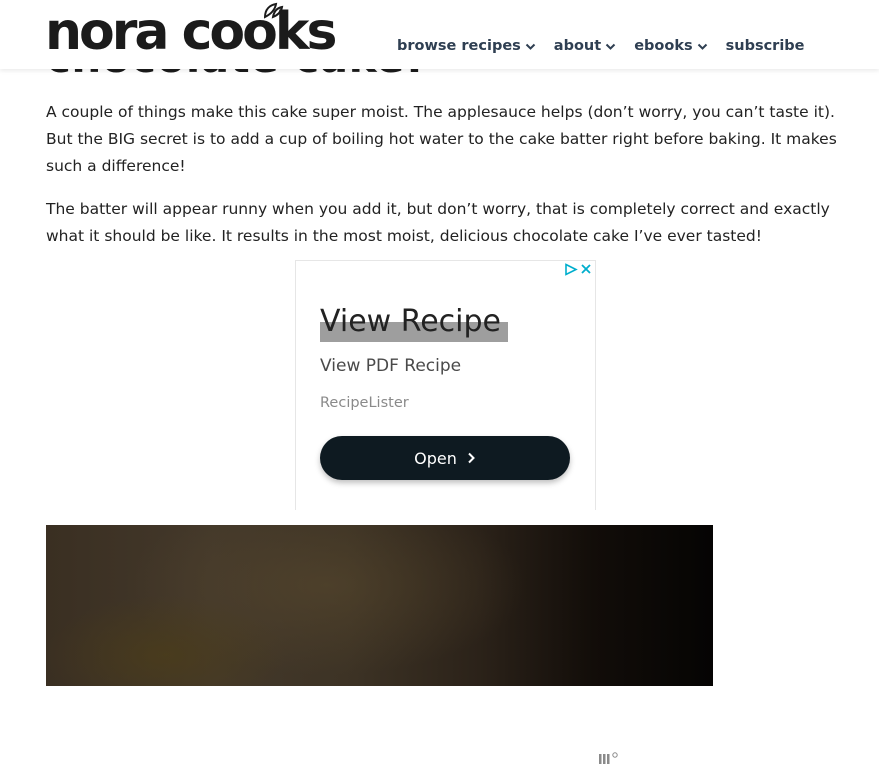 This screenshot has height=766, width=879. I want to click on site-logo: nora cooks, so click(198, 32).